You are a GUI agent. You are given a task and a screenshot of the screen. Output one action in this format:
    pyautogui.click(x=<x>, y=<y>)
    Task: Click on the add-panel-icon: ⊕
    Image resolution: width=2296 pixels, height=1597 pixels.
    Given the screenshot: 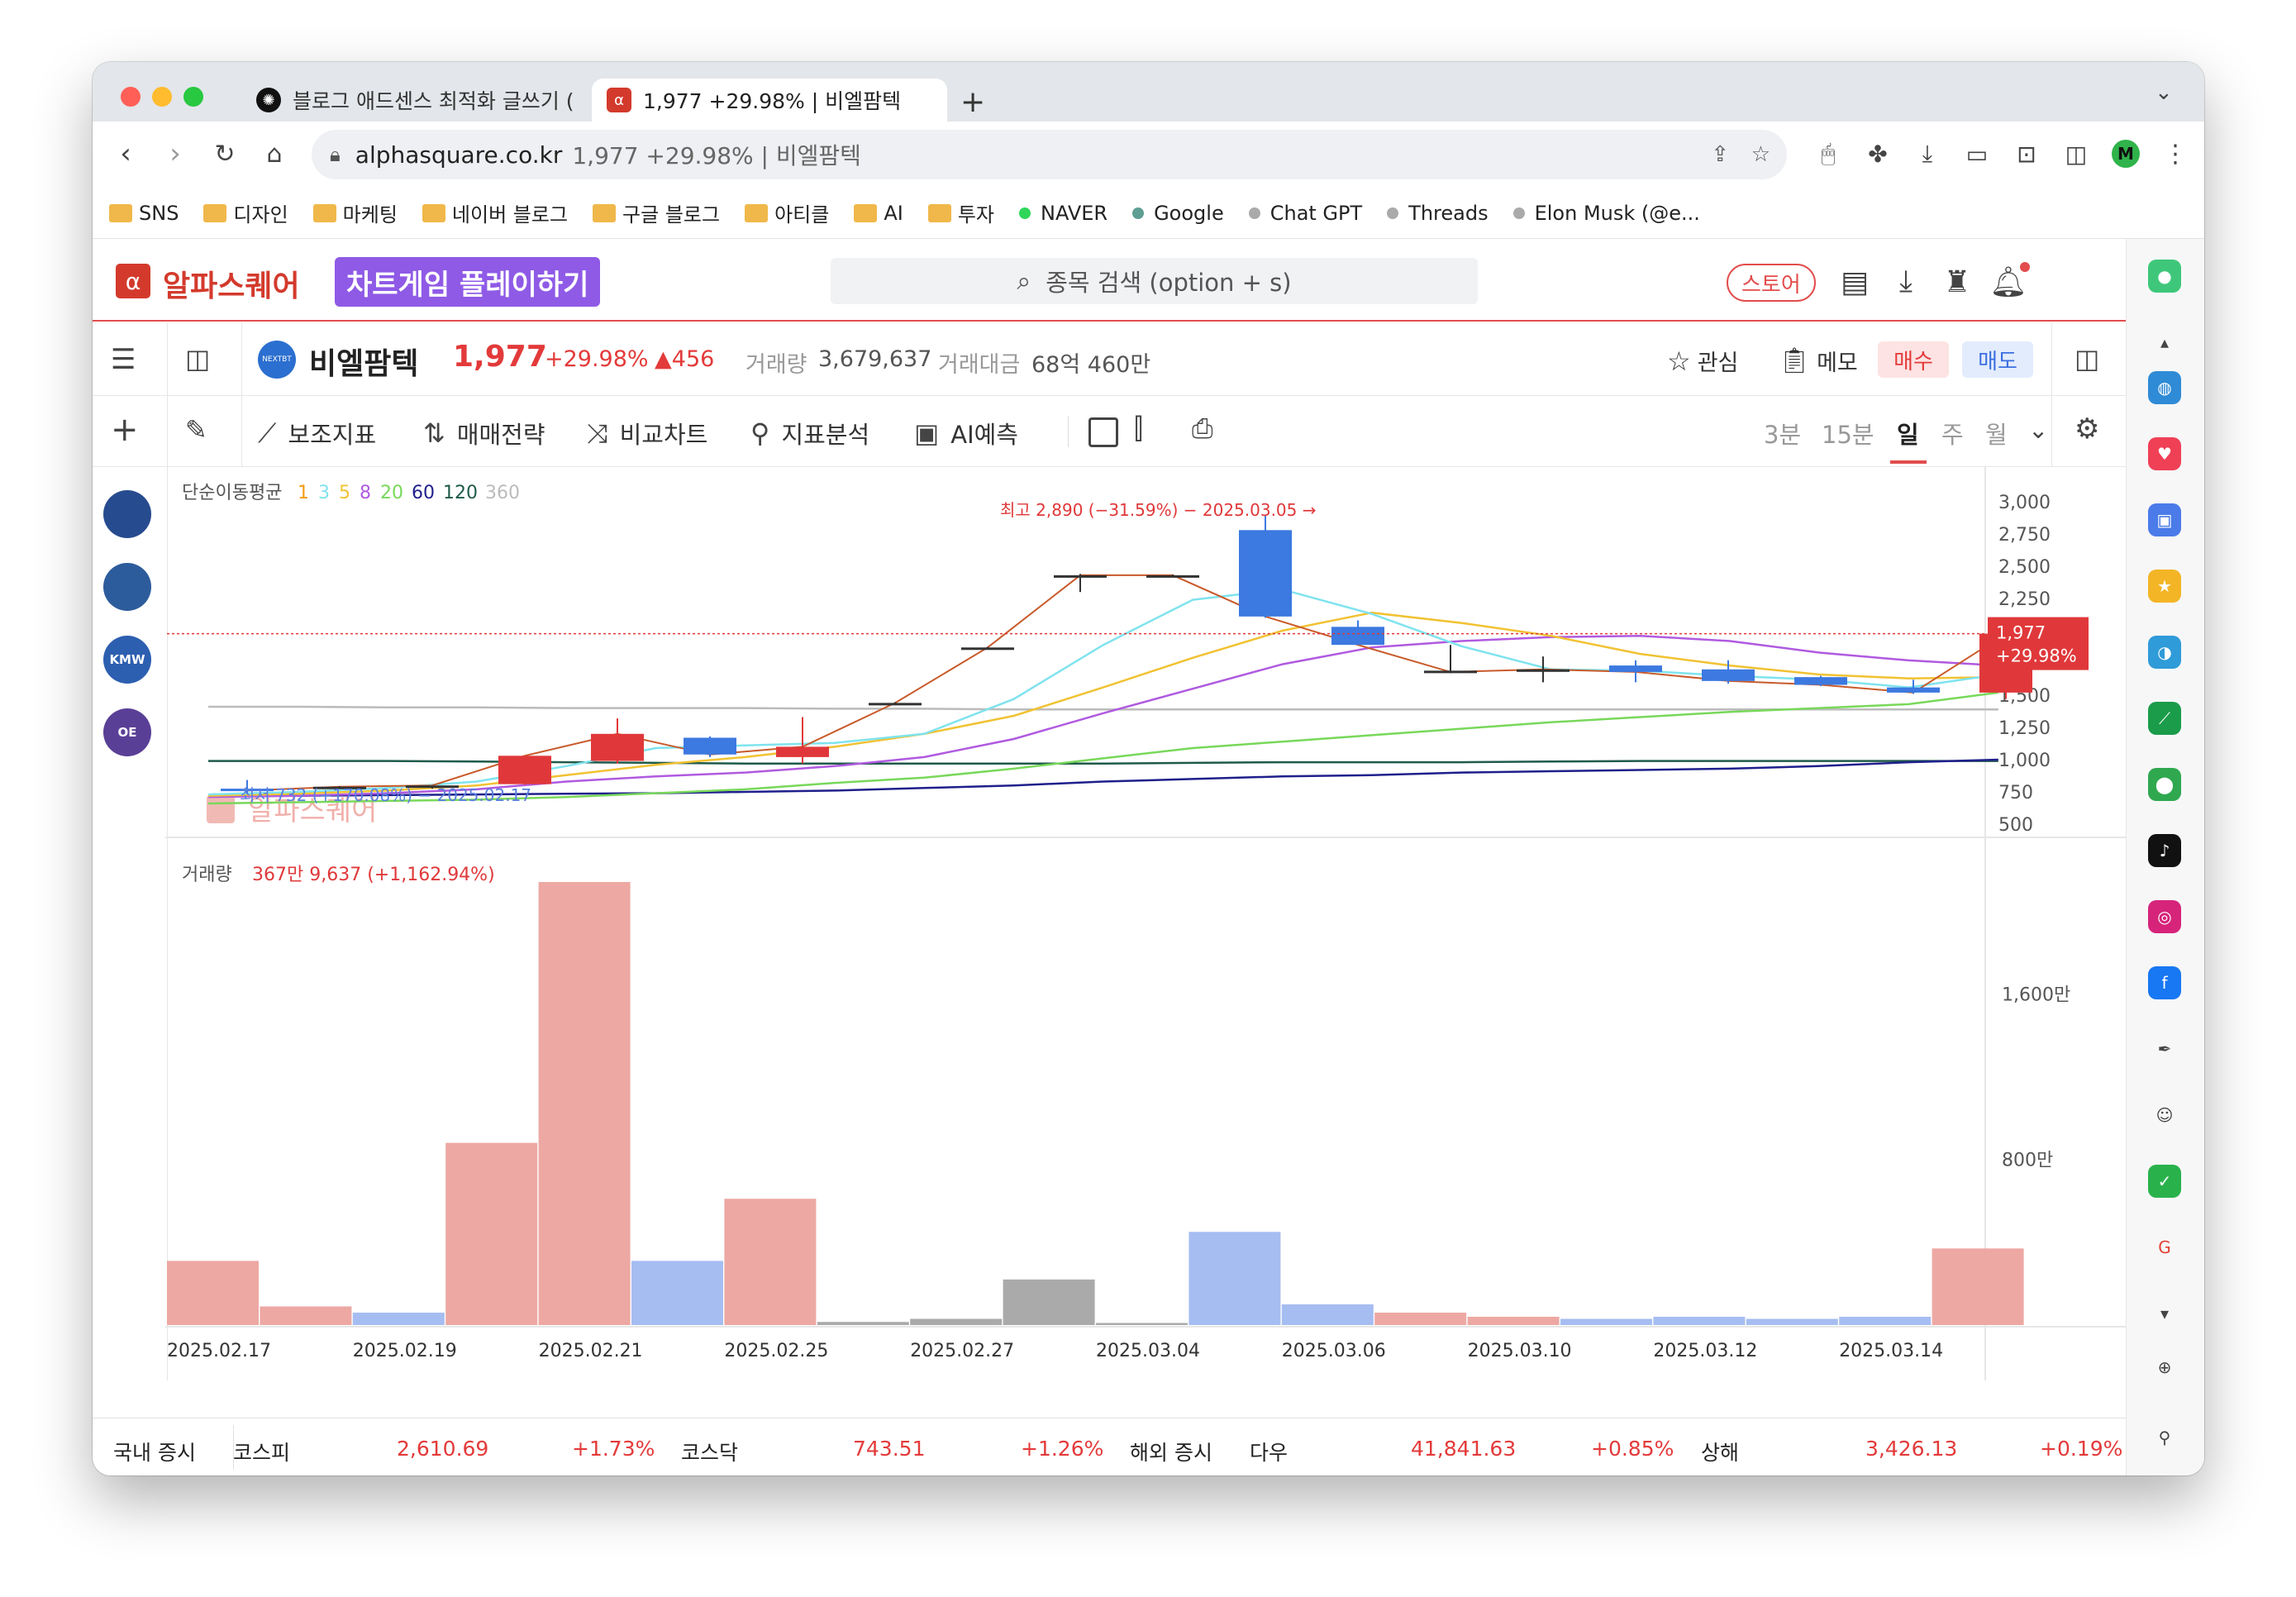 What is the action you would take?
    pyautogui.click(x=2164, y=1367)
    